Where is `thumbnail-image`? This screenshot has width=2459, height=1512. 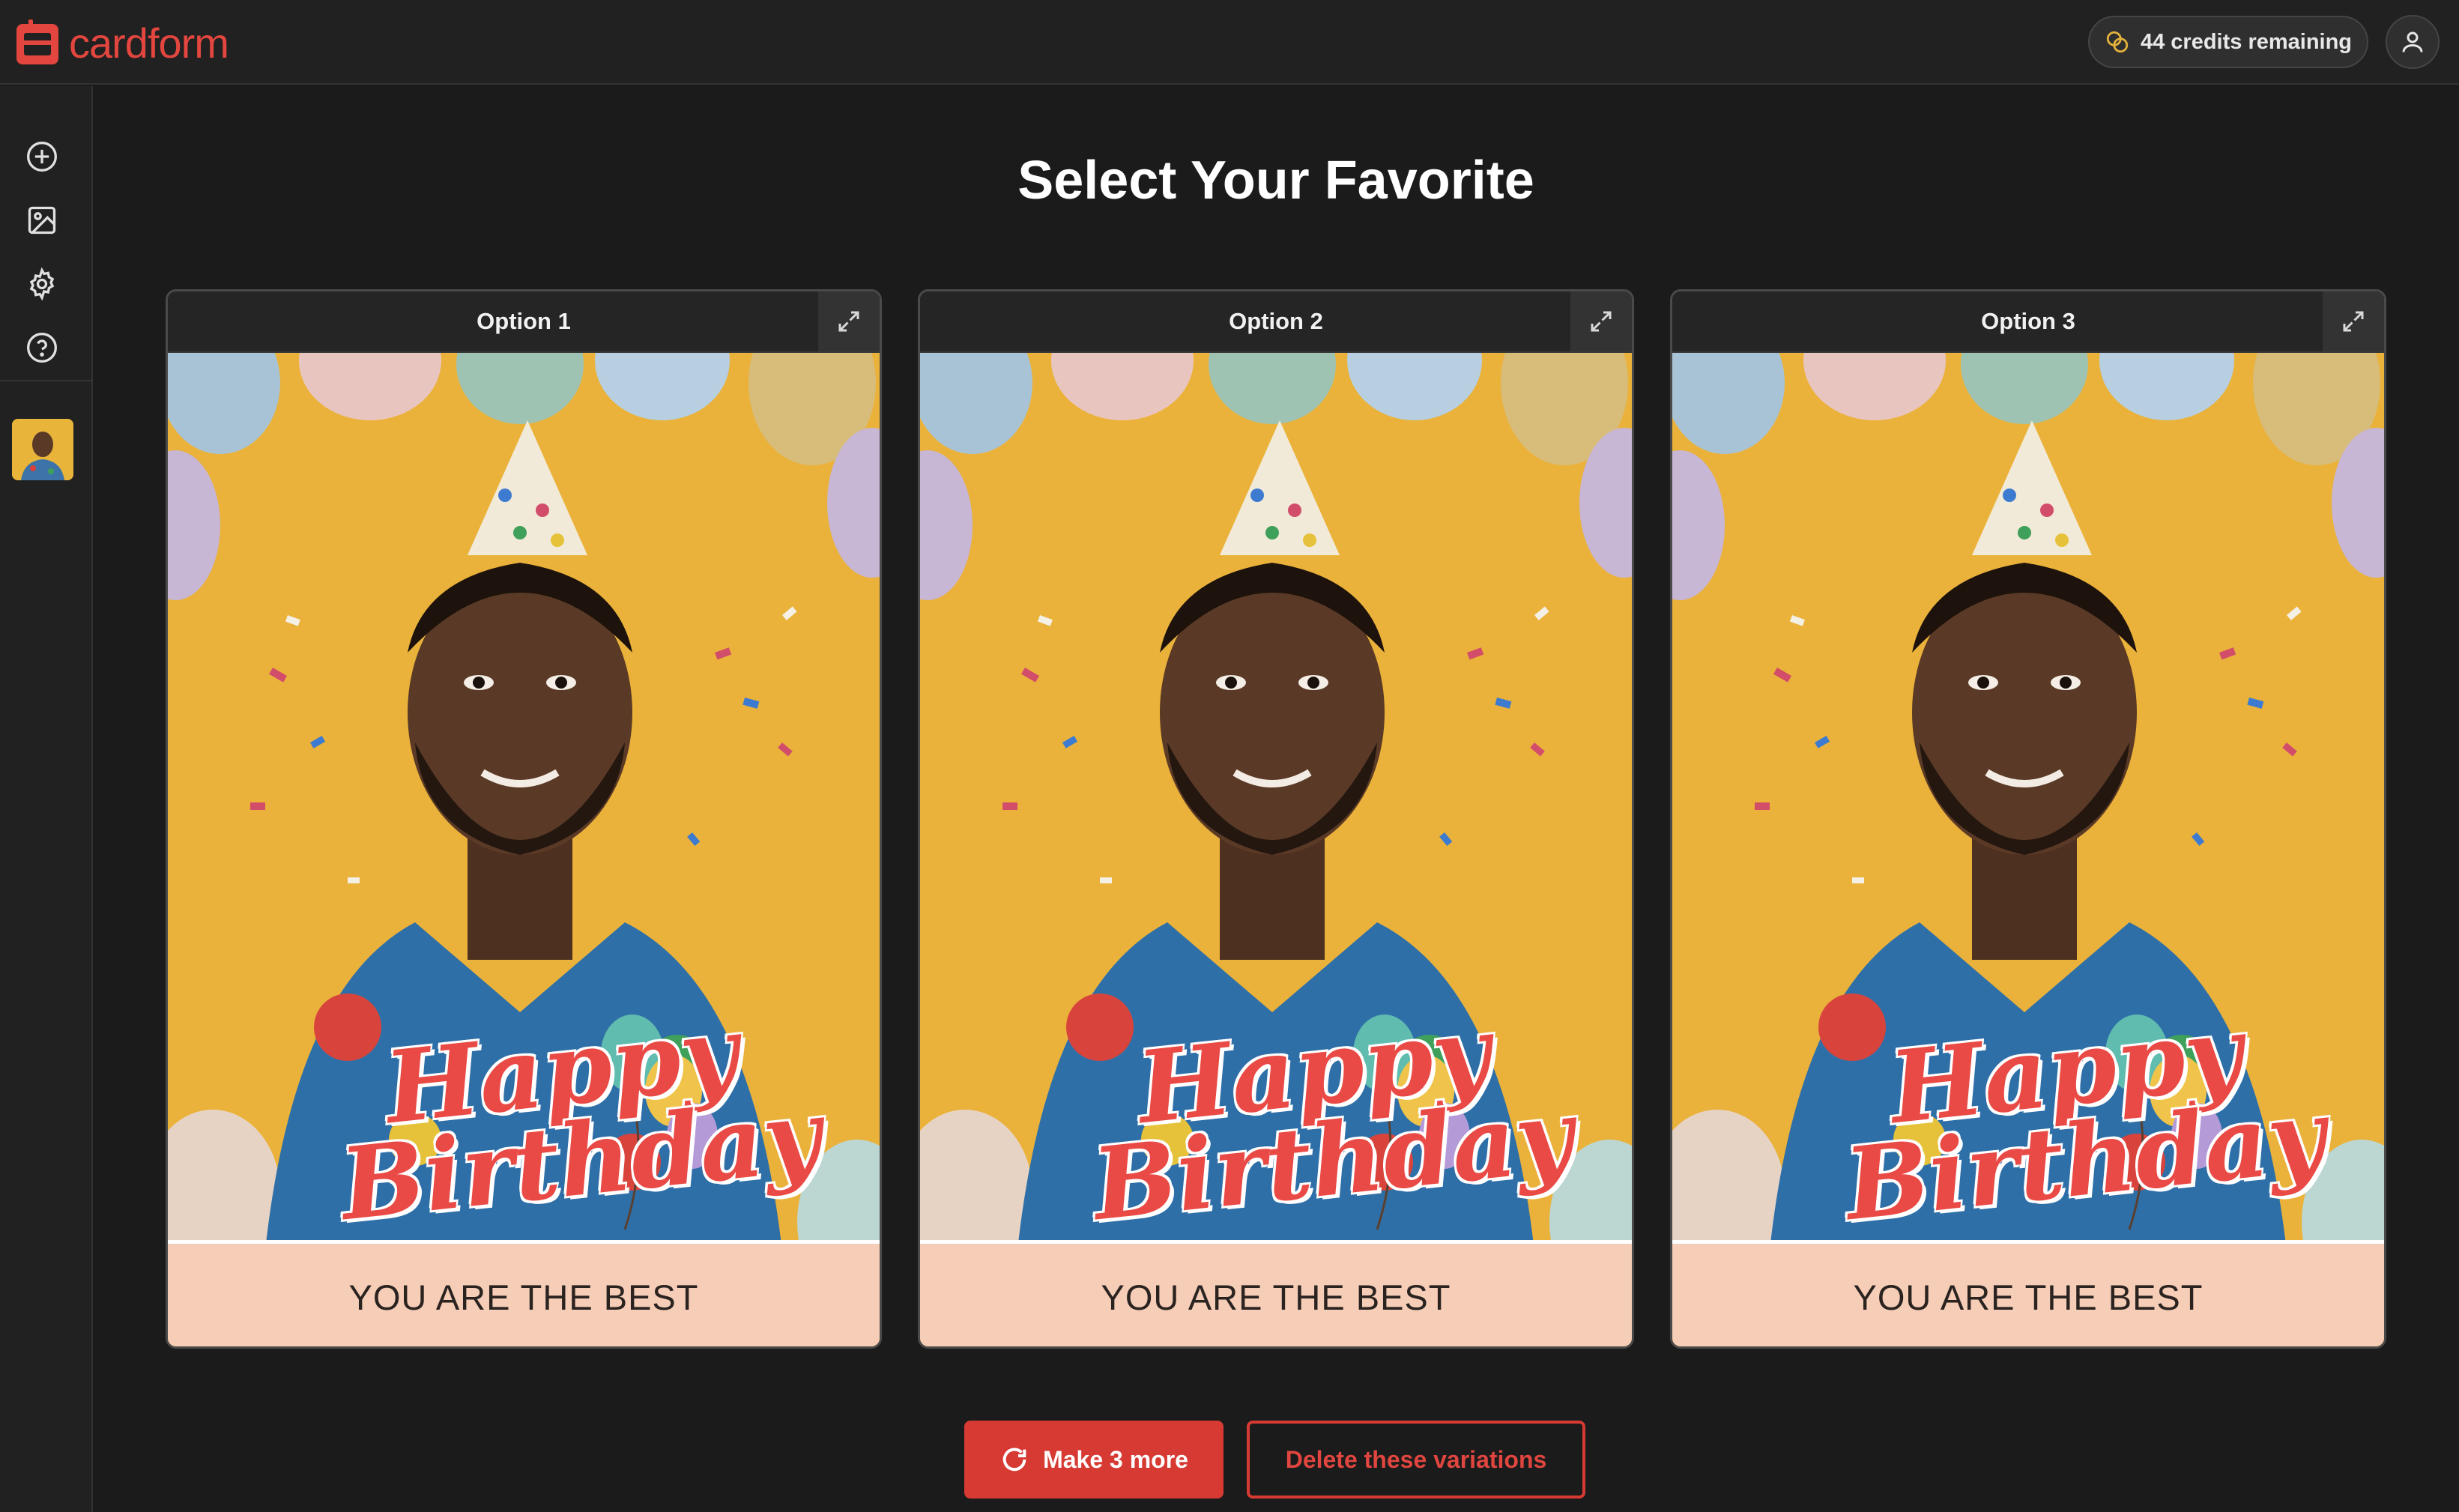
thumbnail-image is located at coordinates (42, 449).